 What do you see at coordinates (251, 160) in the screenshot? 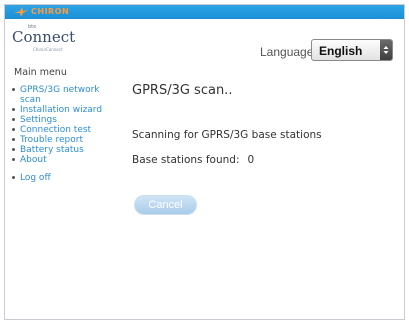
I see `found-count: 0` at bounding box center [251, 160].